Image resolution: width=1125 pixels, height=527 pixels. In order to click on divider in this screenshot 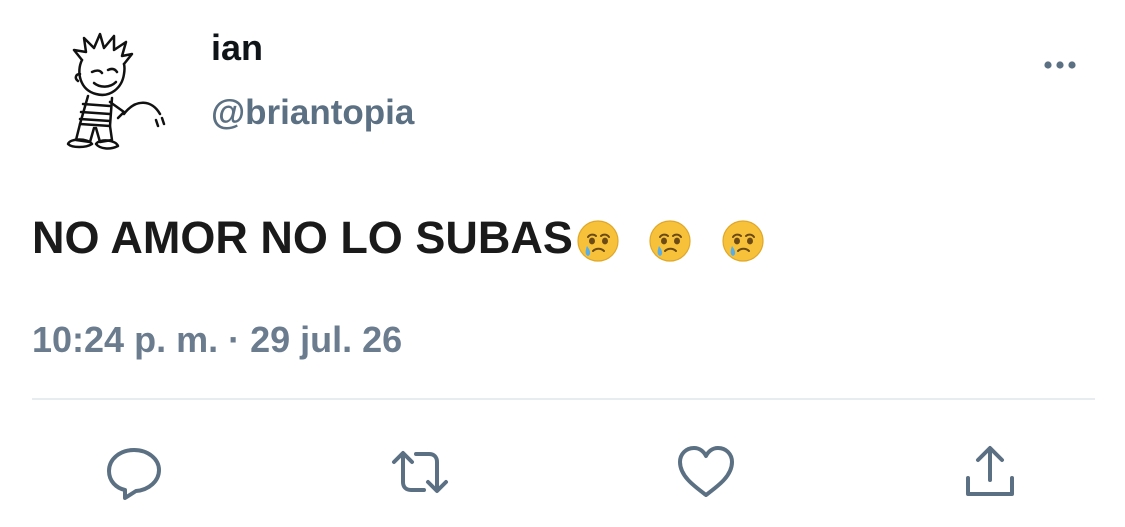, I will do `click(563, 399)`.